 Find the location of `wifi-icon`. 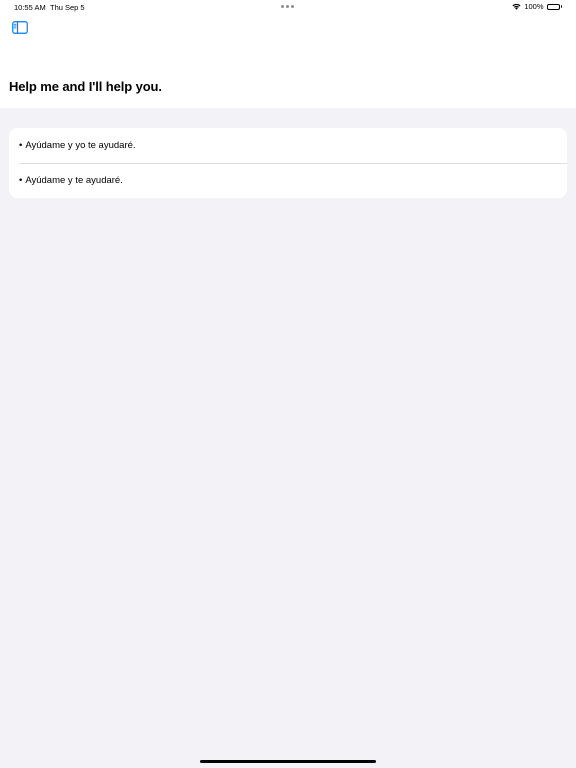

wifi-icon is located at coordinates (516, 6).